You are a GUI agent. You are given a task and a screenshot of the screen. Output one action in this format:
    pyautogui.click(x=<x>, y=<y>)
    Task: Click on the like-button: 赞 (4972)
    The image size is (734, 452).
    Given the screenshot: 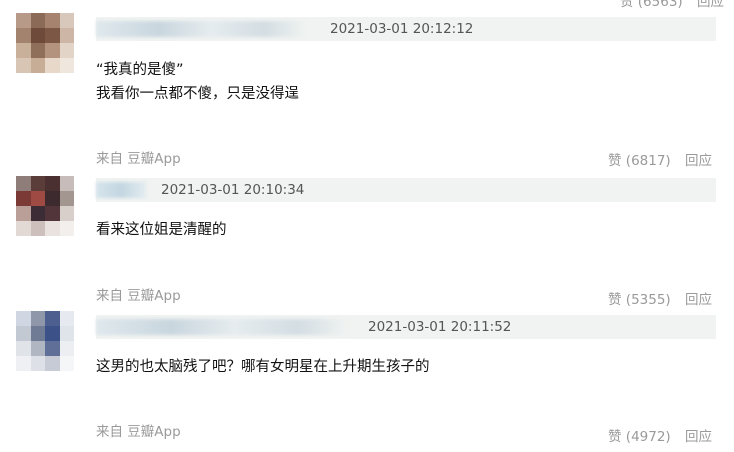 What is the action you would take?
    pyautogui.click(x=639, y=437)
    